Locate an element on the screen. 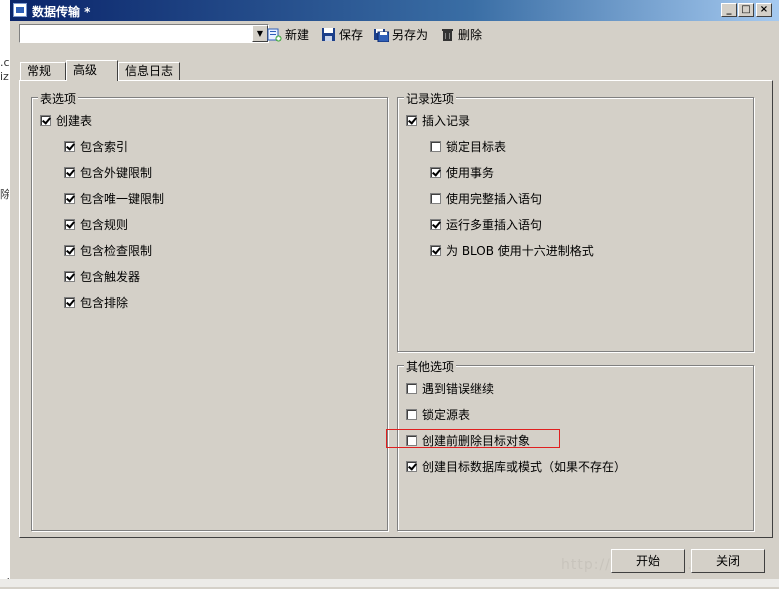 This screenshot has width=779, height=589. checkbox-include-rules: 包含规则 is located at coordinates (96, 224).